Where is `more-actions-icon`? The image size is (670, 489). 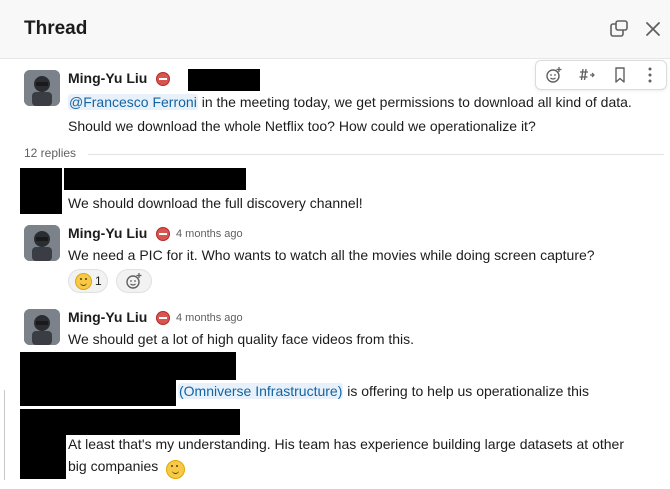
more-actions-icon is located at coordinates (650, 75).